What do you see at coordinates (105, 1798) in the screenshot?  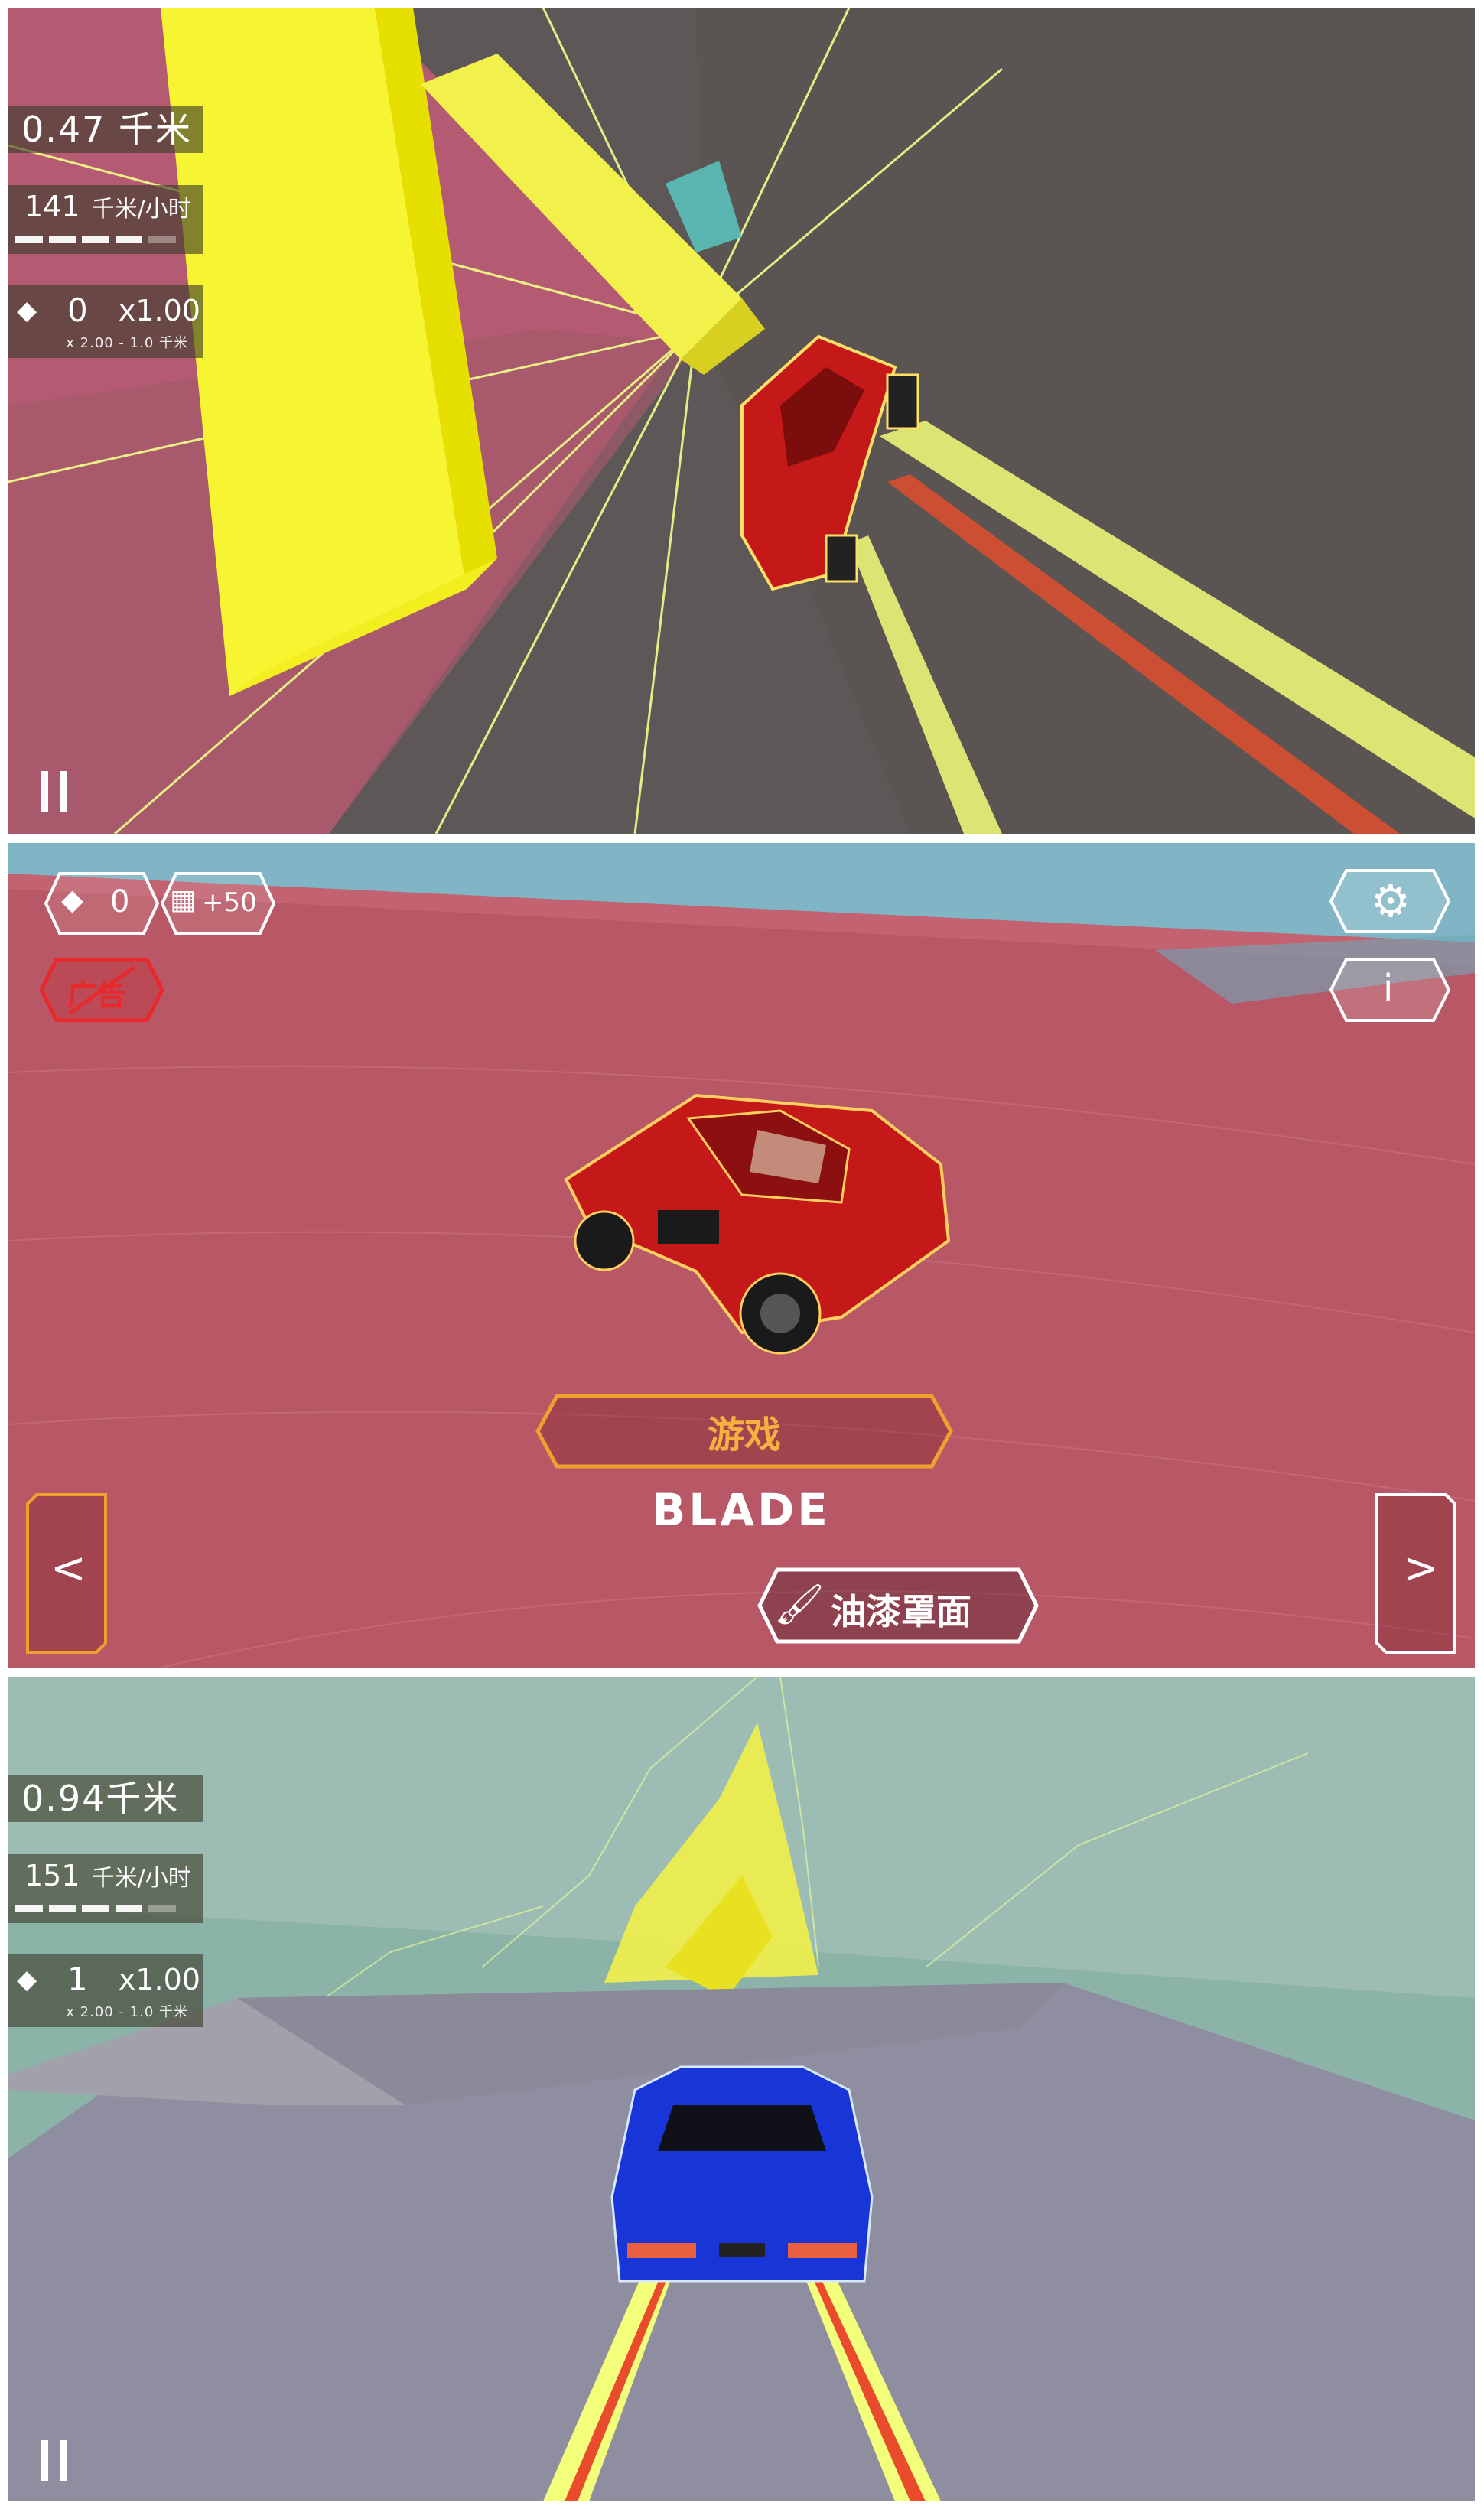 I see `distance-display: 0.94千米` at bounding box center [105, 1798].